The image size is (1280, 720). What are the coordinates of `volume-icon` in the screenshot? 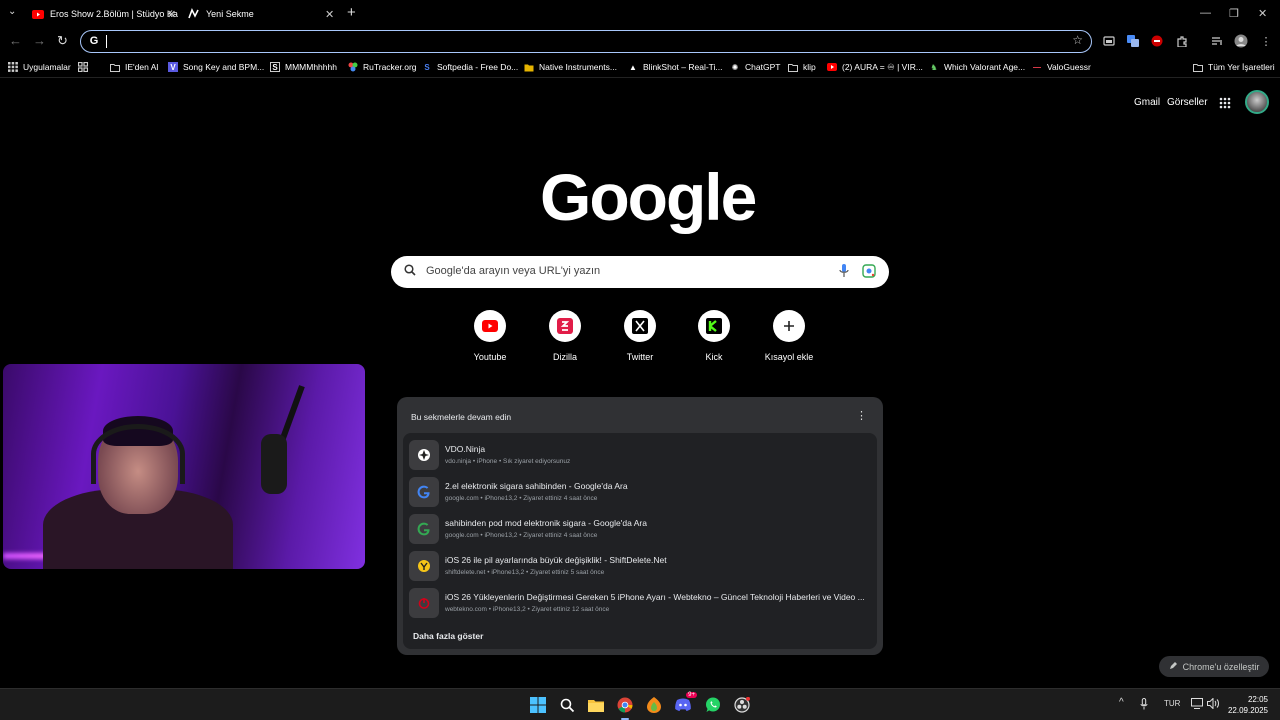 It's located at (1213, 704).